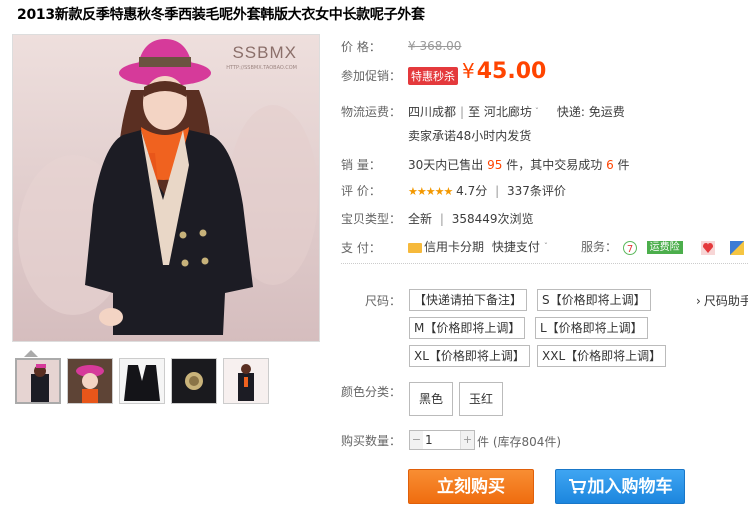 The height and width of the screenshot is (514, 748). What do you see at coordinates (725, 301) in the screenshot?
I see `size-helper-label: 尺码助手` at bounding box center [725, 301].